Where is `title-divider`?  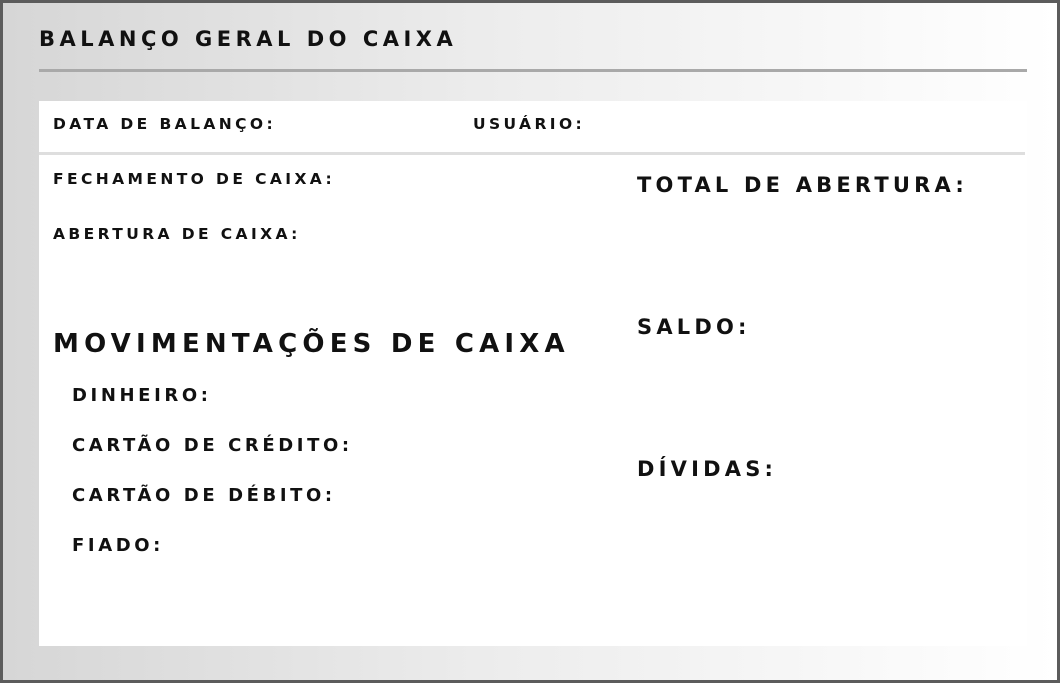
title-divider is located at coordinates (533, 70).